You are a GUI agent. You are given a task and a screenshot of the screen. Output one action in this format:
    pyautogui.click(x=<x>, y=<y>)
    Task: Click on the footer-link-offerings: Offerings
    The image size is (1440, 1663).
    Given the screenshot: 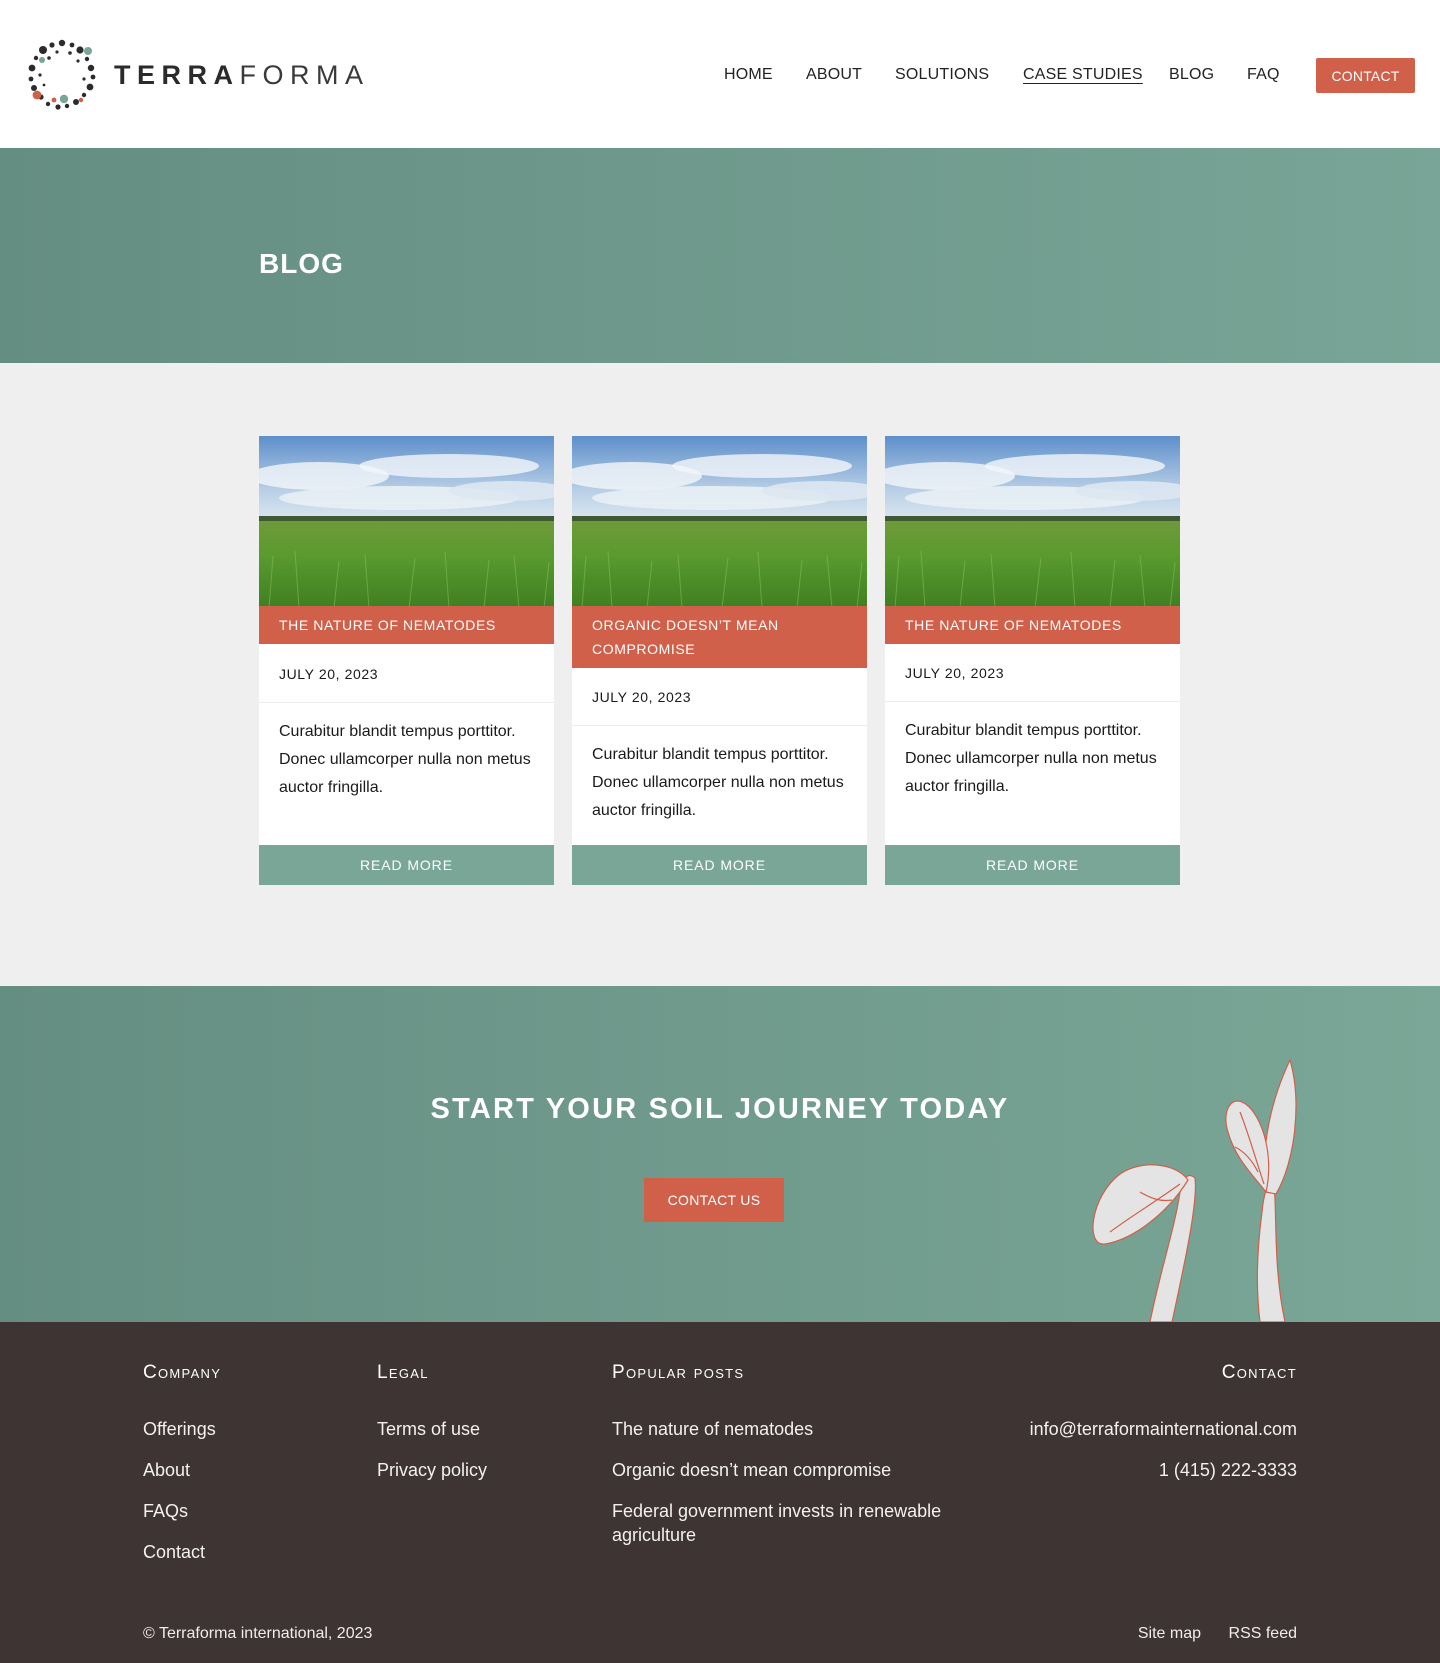 What is the action you would take?
    pyautogui.click(x=179, y=1429)
    